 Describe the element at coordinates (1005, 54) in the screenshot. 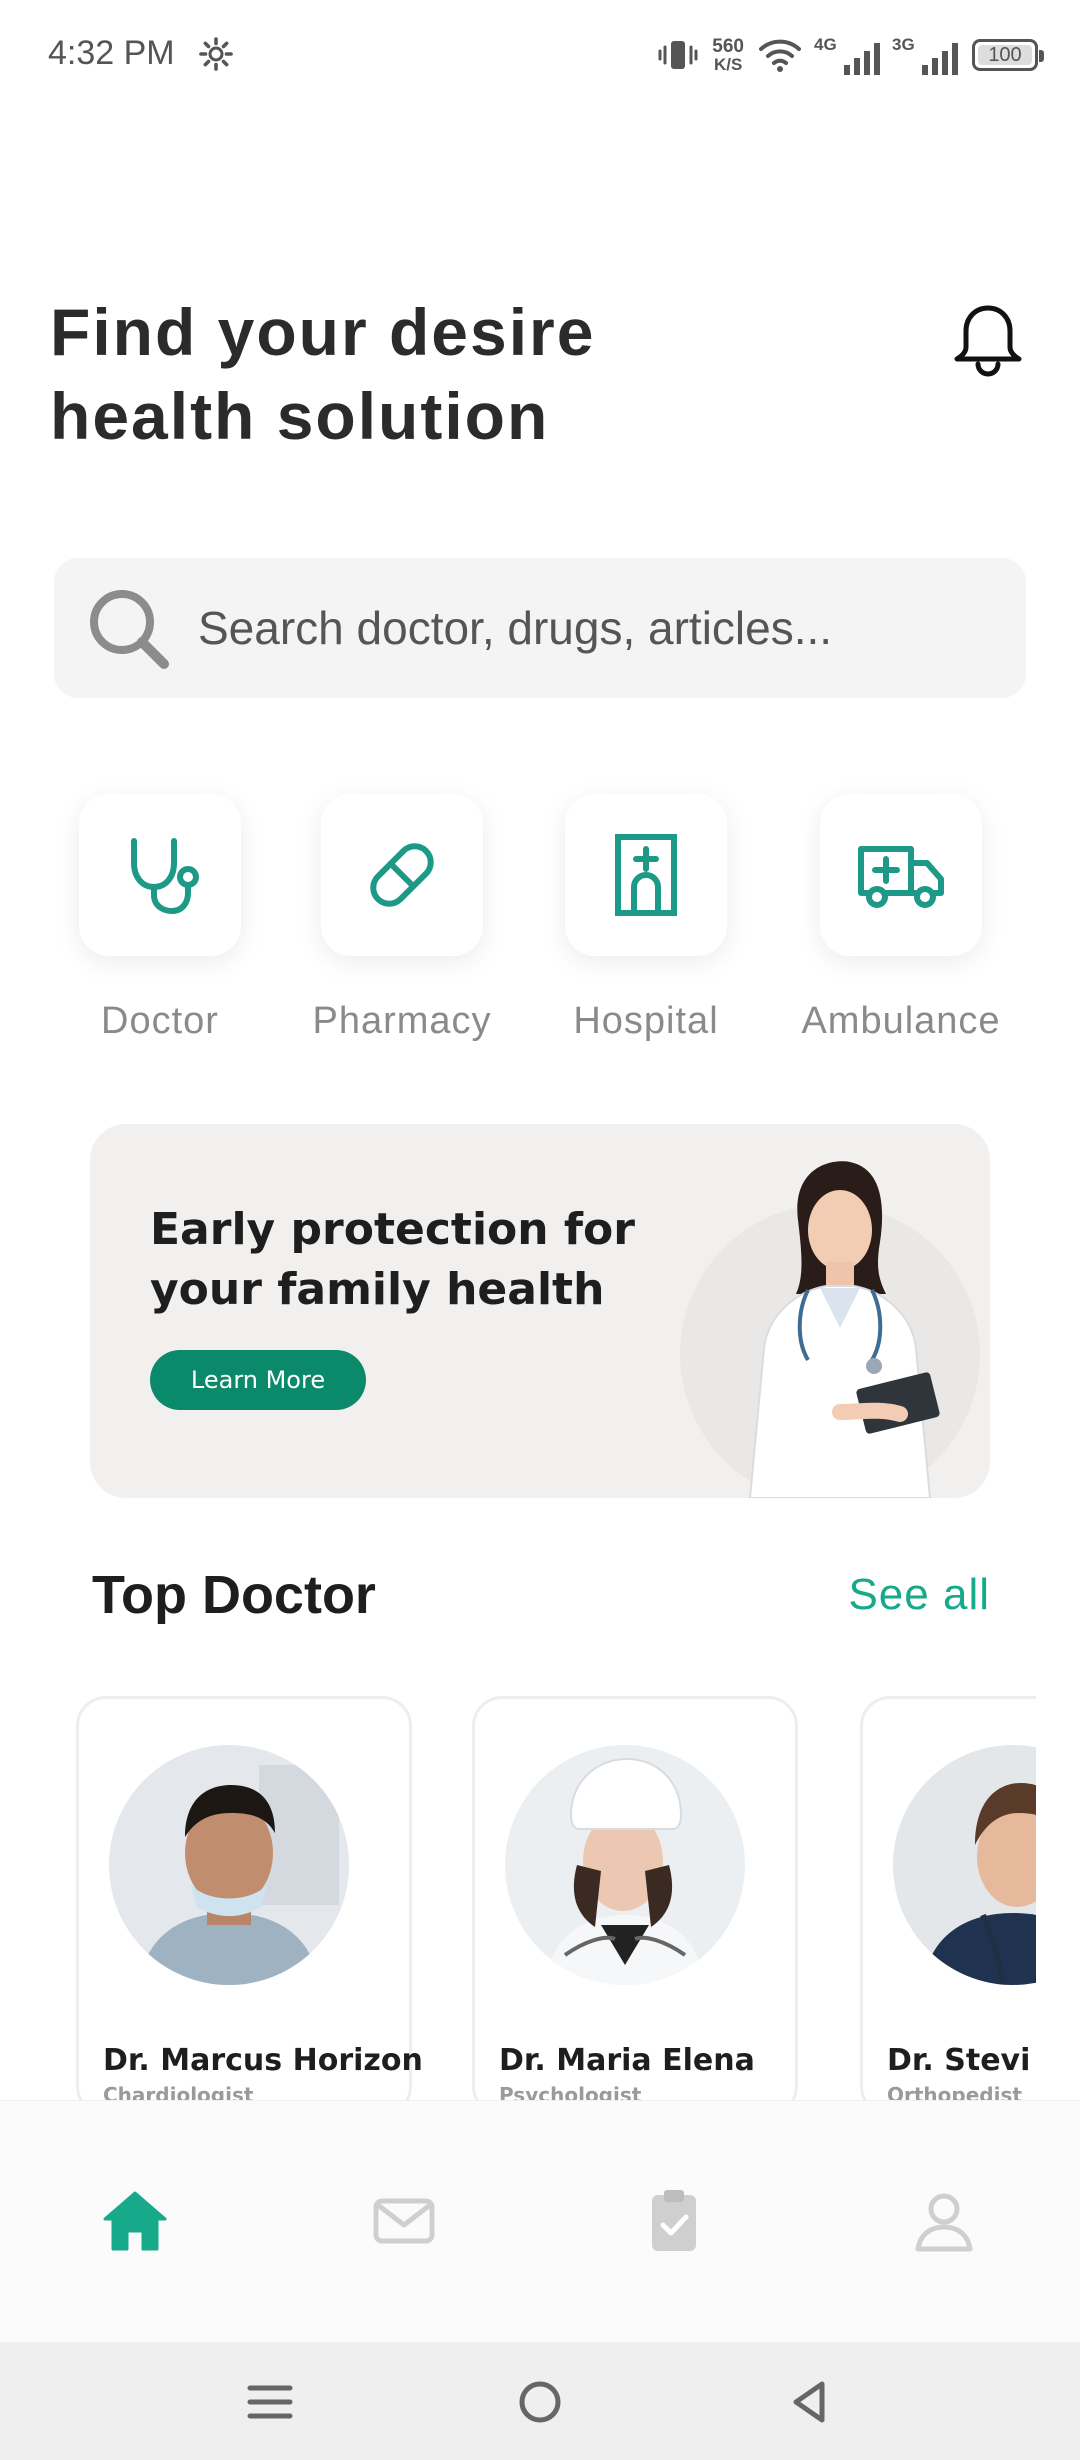

I see `battery-level: 100` at that location.